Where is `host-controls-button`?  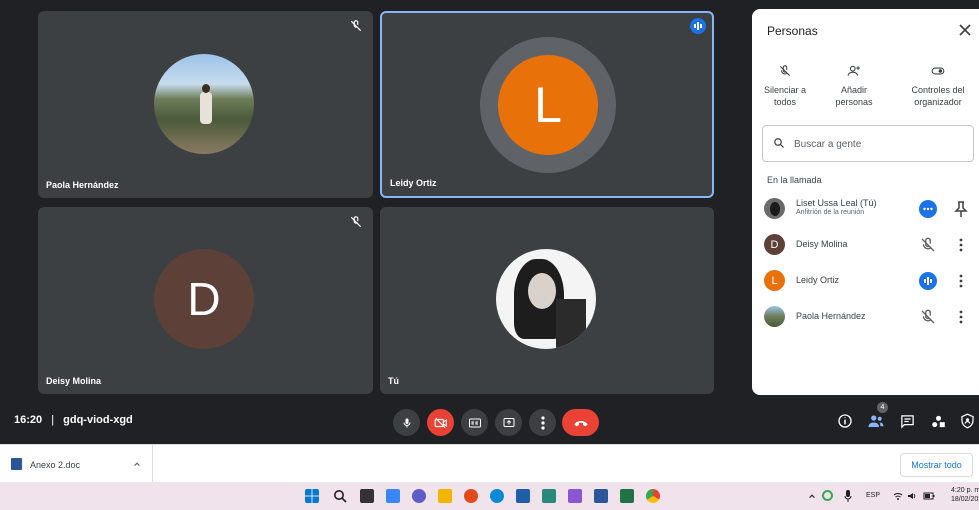
host-controls-button is located at coordinates (967, 421).